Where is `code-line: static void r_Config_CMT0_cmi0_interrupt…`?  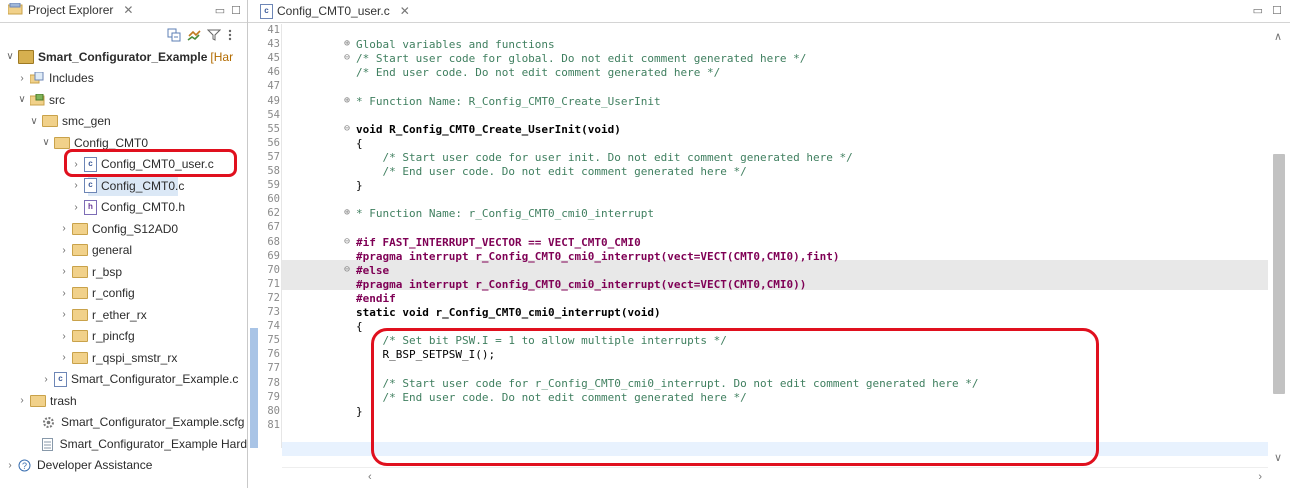 code-line: static void r_Config_CMT0_cmi0_interrupt… is located at coordinates (508, 312).